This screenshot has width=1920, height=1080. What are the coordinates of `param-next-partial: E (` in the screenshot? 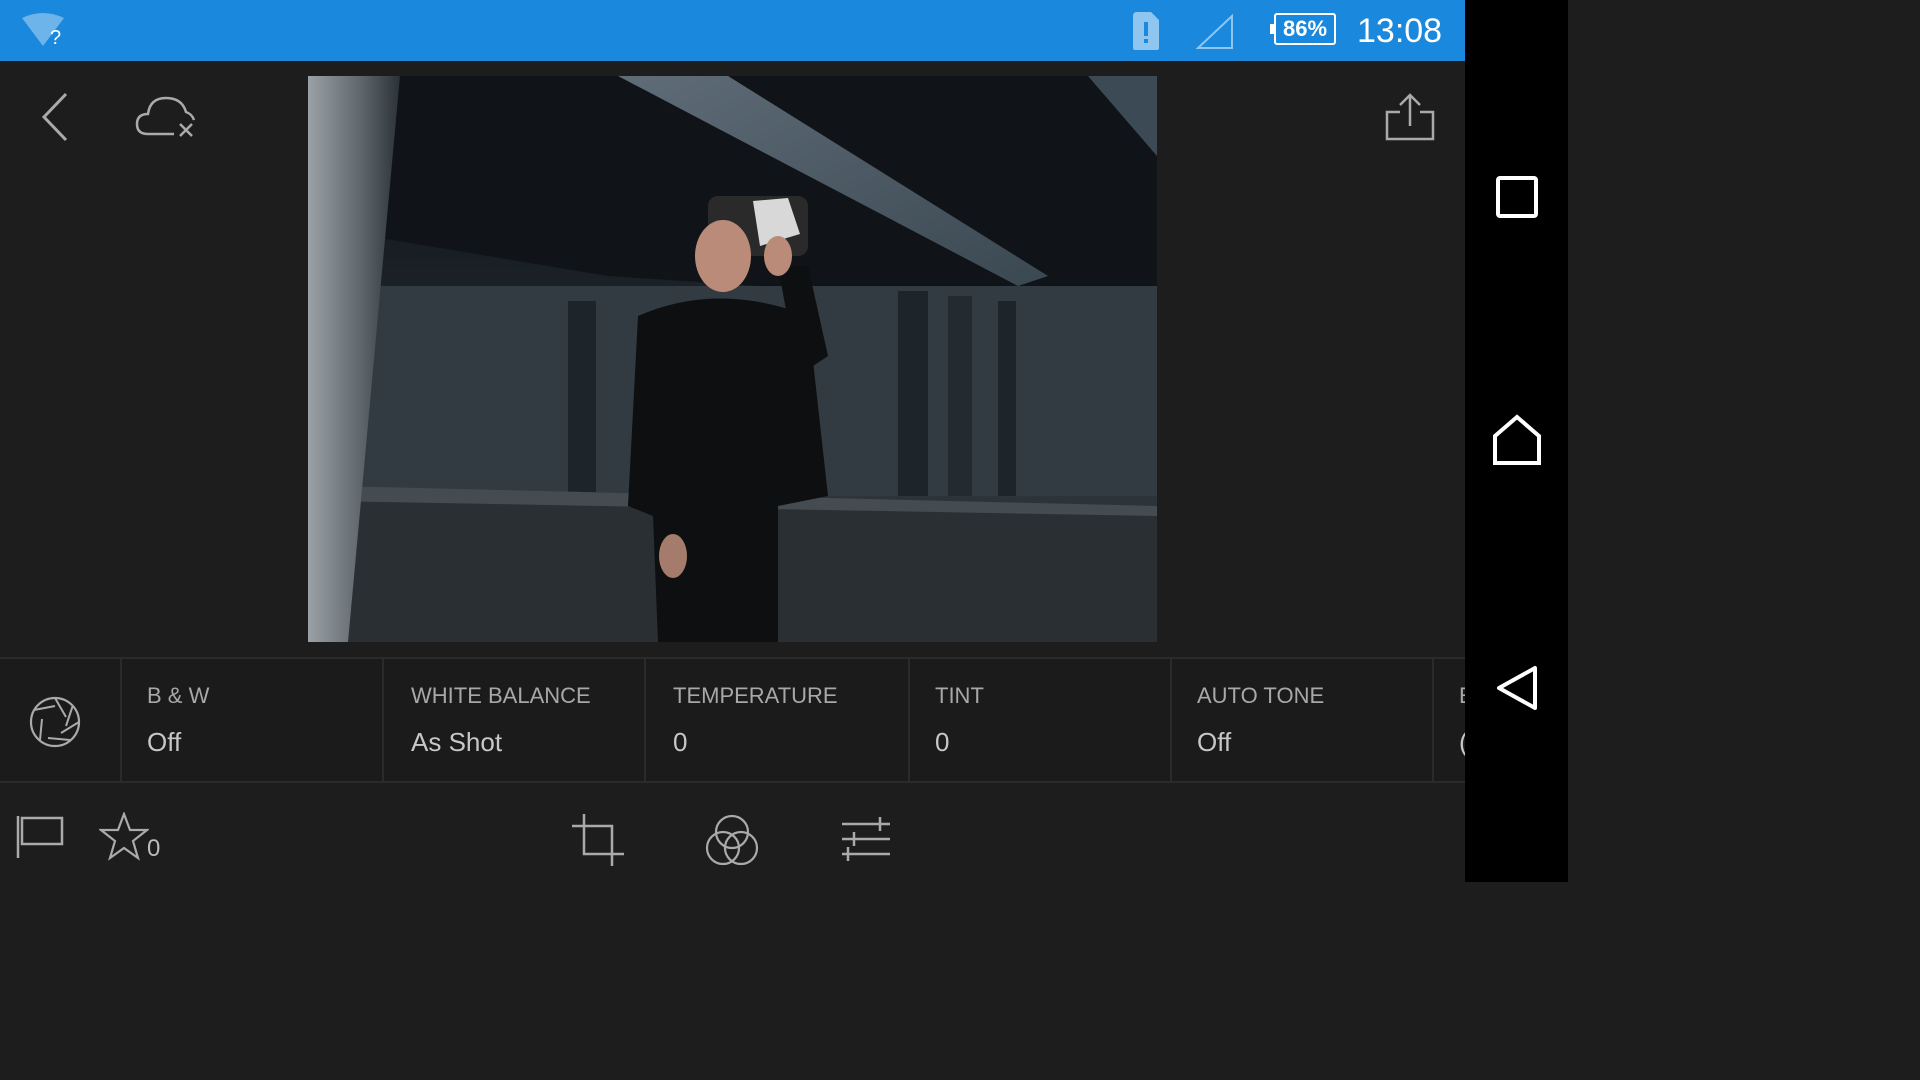 It's located at (1450, 720).